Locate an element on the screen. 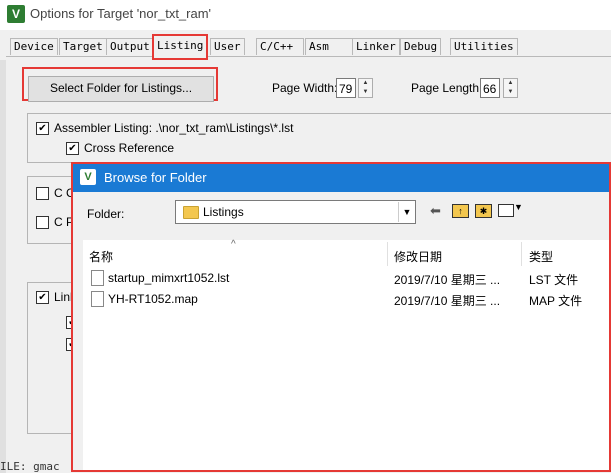  page-width-spinner: ▲ ▼ is located at coordinates (365, 88).